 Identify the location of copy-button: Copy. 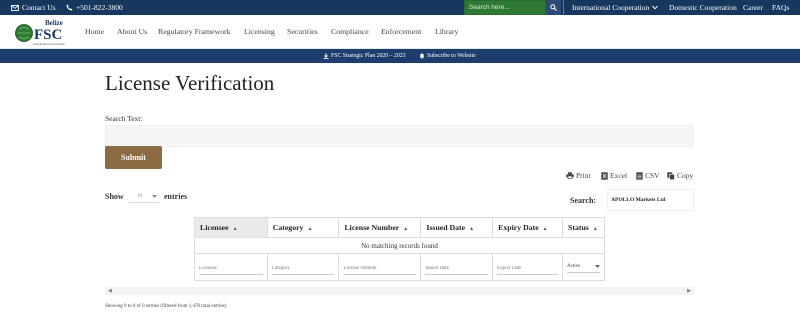
(680, 175).